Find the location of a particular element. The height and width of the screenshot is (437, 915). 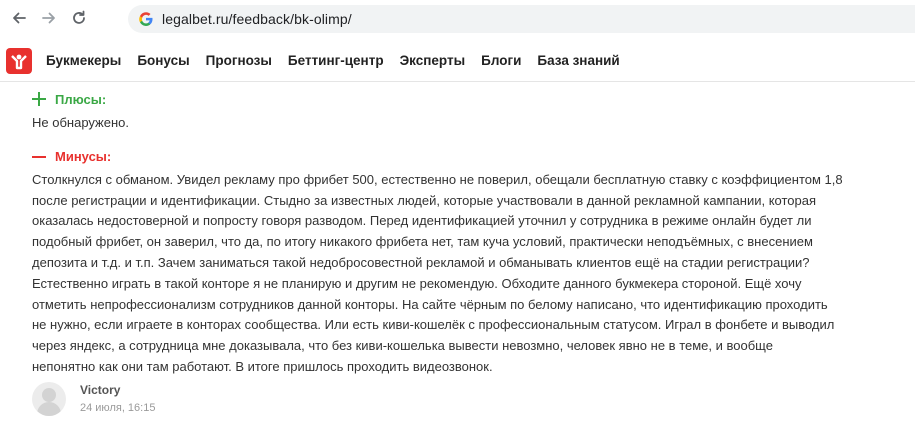

back-arrow-icon is located at coordinates (19, 18).